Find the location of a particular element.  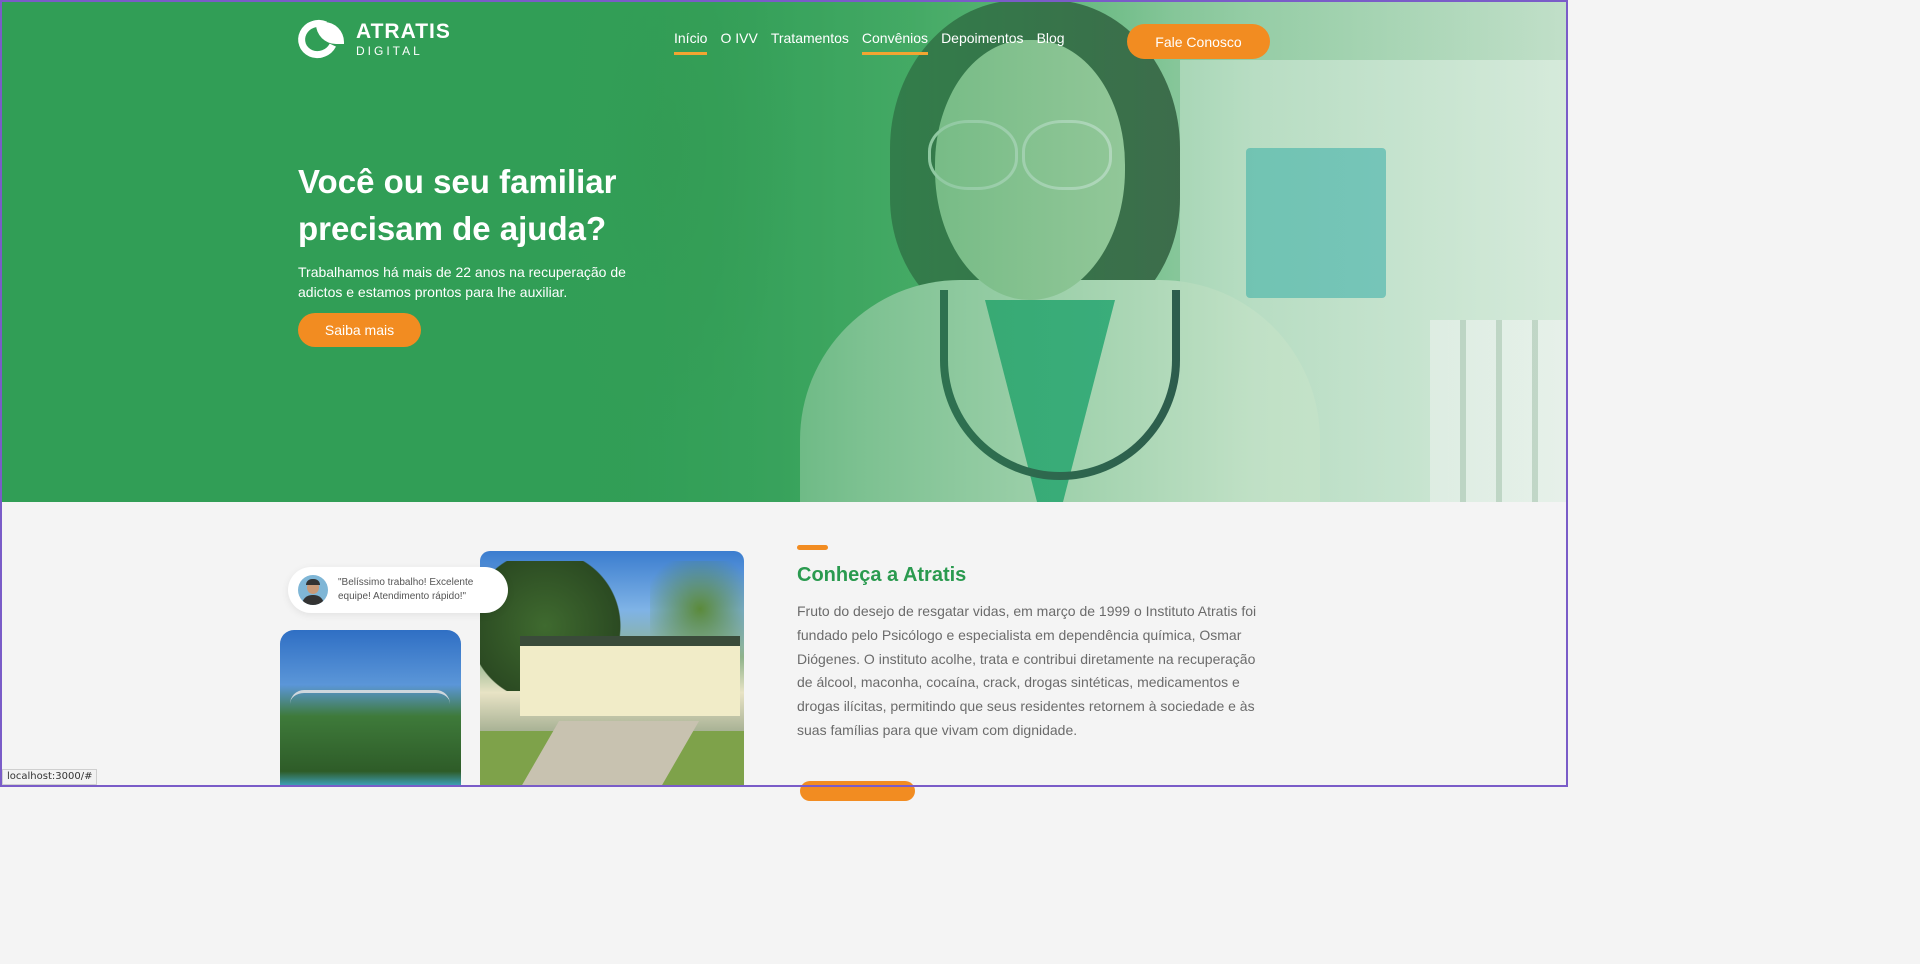

logo-mark-icon is located at coordinates (319, 39).